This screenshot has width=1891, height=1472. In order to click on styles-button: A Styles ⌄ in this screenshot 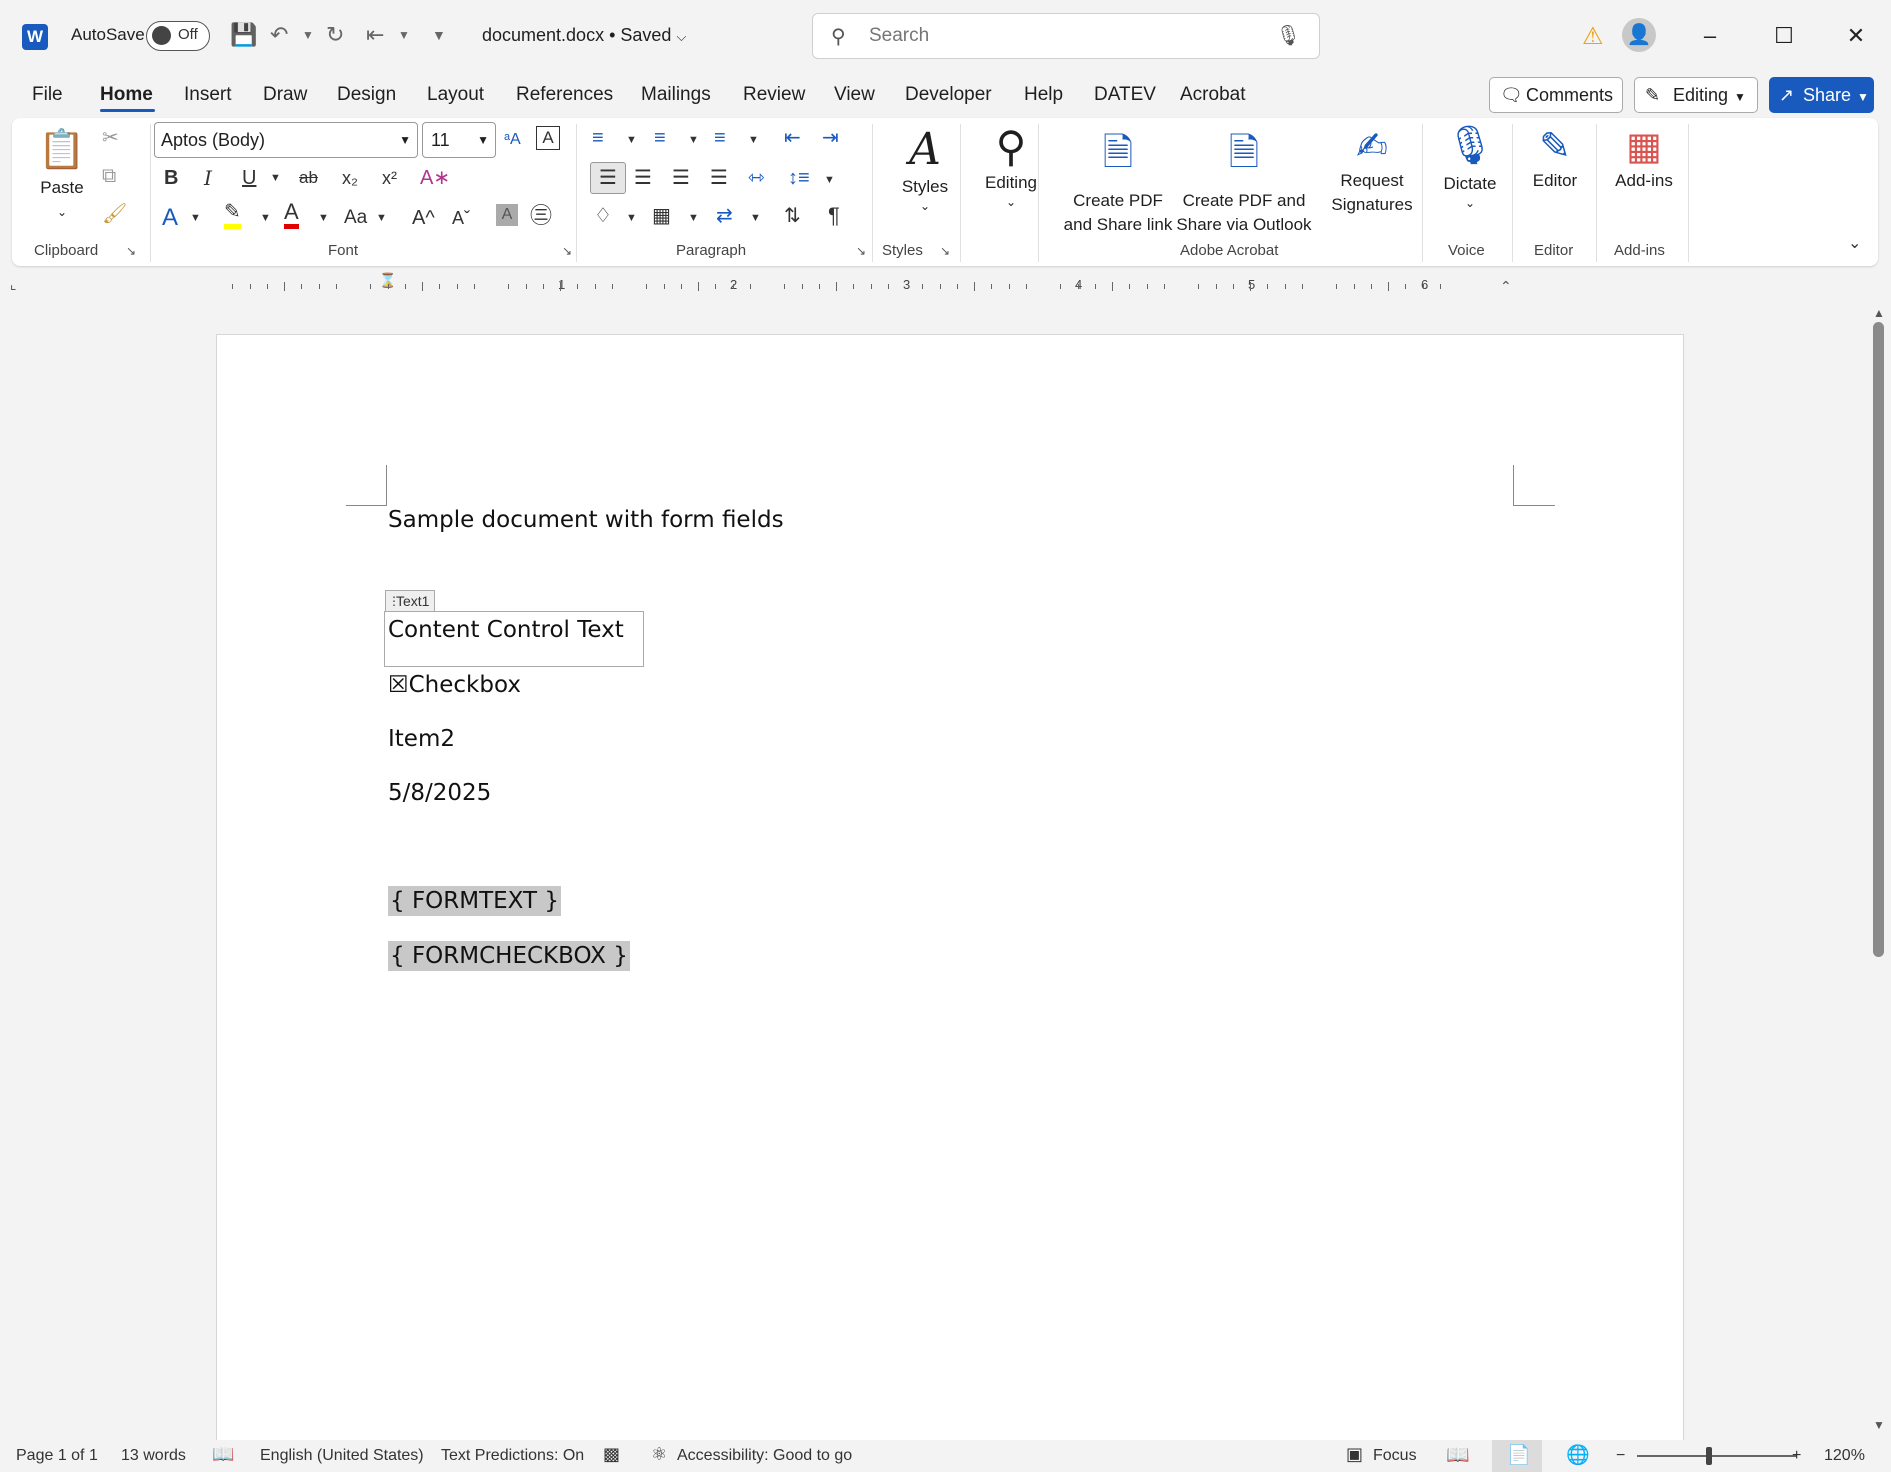, I will do `click(925, 168)`.